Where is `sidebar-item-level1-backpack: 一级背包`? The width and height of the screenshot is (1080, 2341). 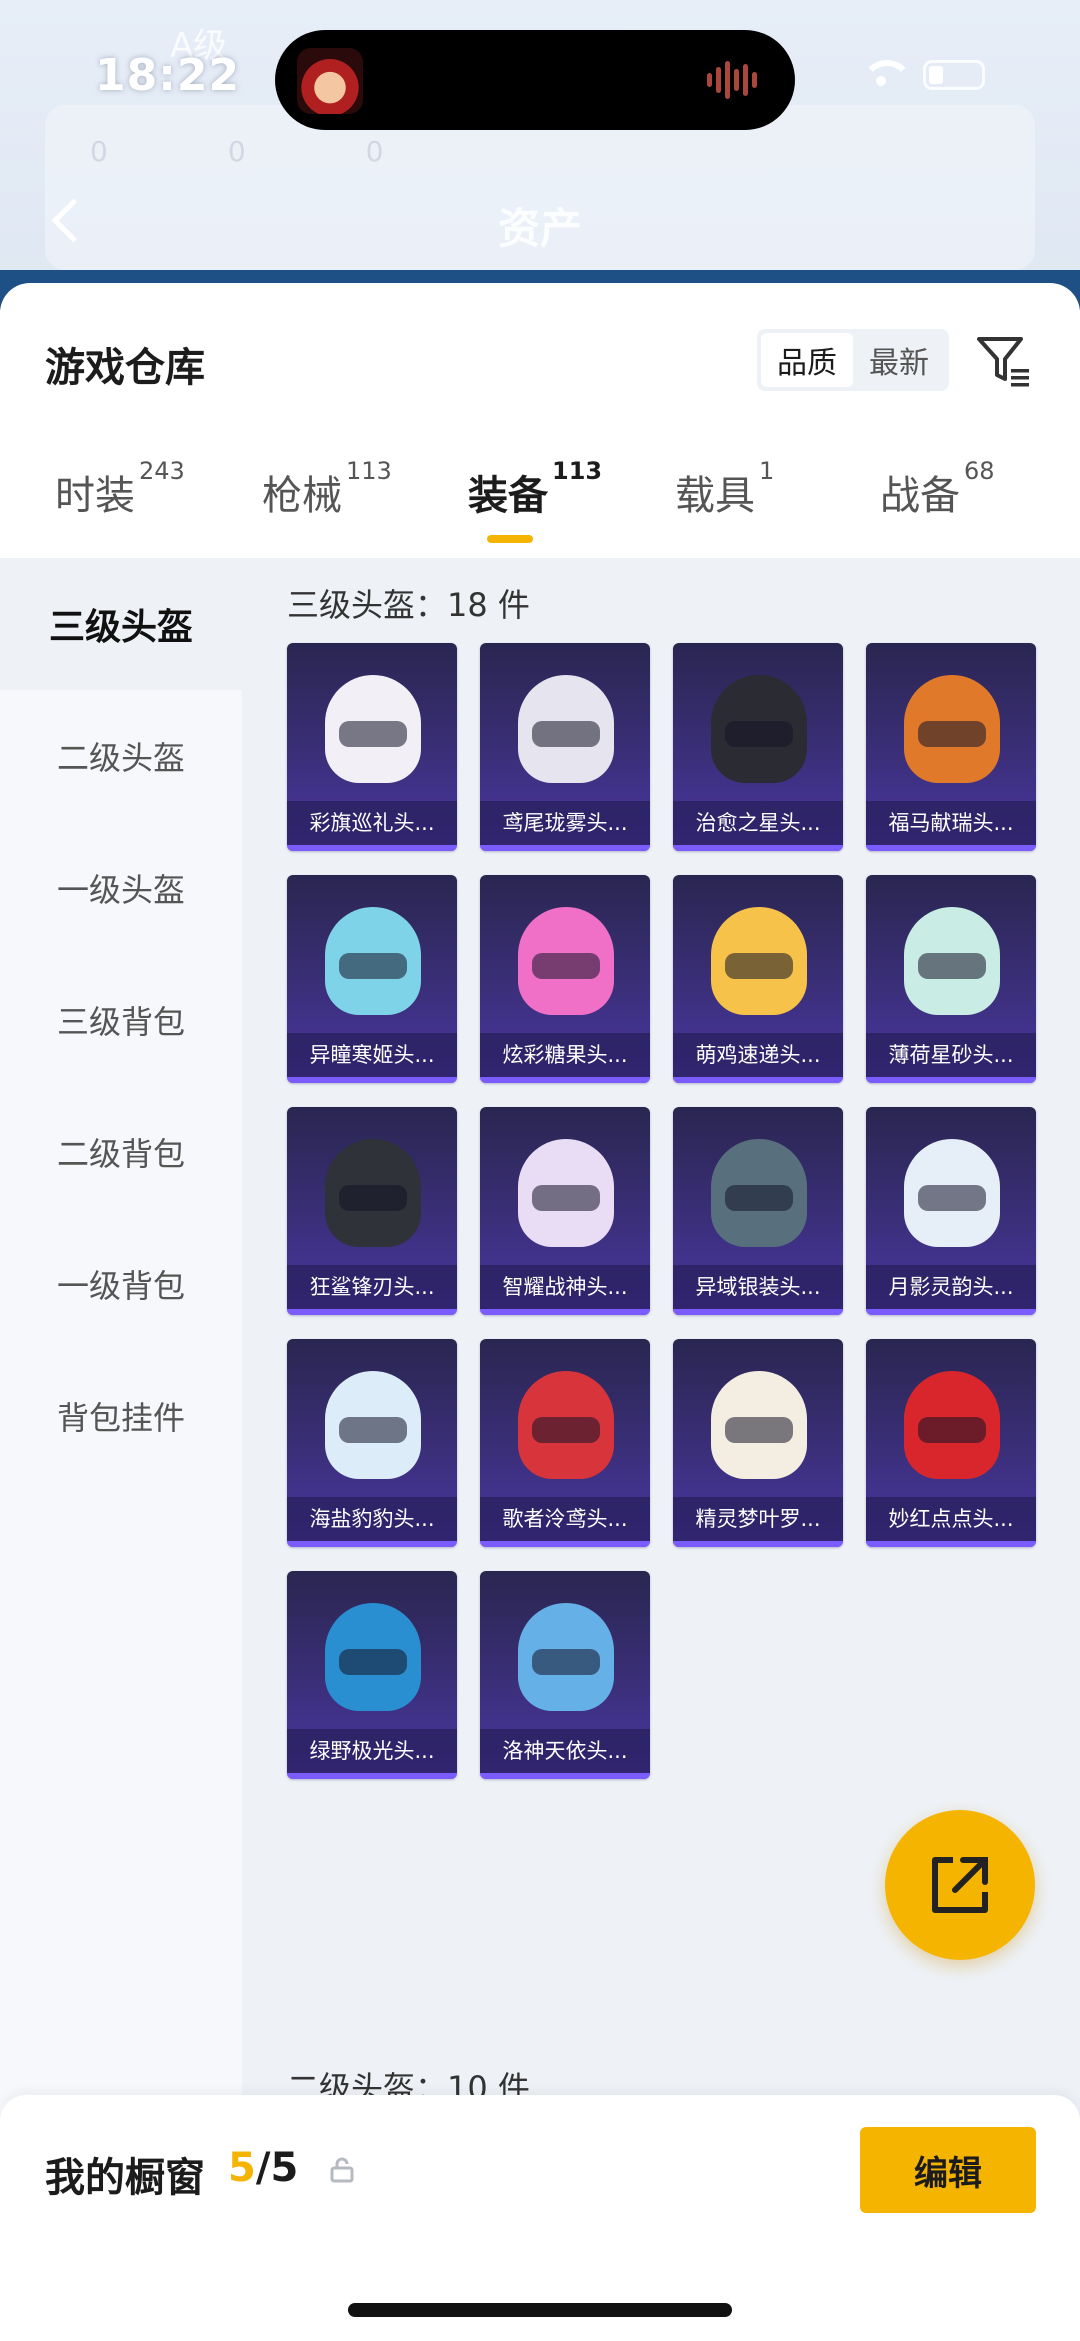 sidebar-item-level1-backpack: 一级背包 is located at coordinates (121, 1284).